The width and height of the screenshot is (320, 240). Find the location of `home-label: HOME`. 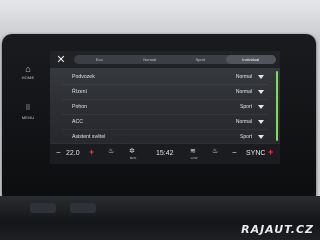

home-label: HOME is located at coordinates (28, 77).